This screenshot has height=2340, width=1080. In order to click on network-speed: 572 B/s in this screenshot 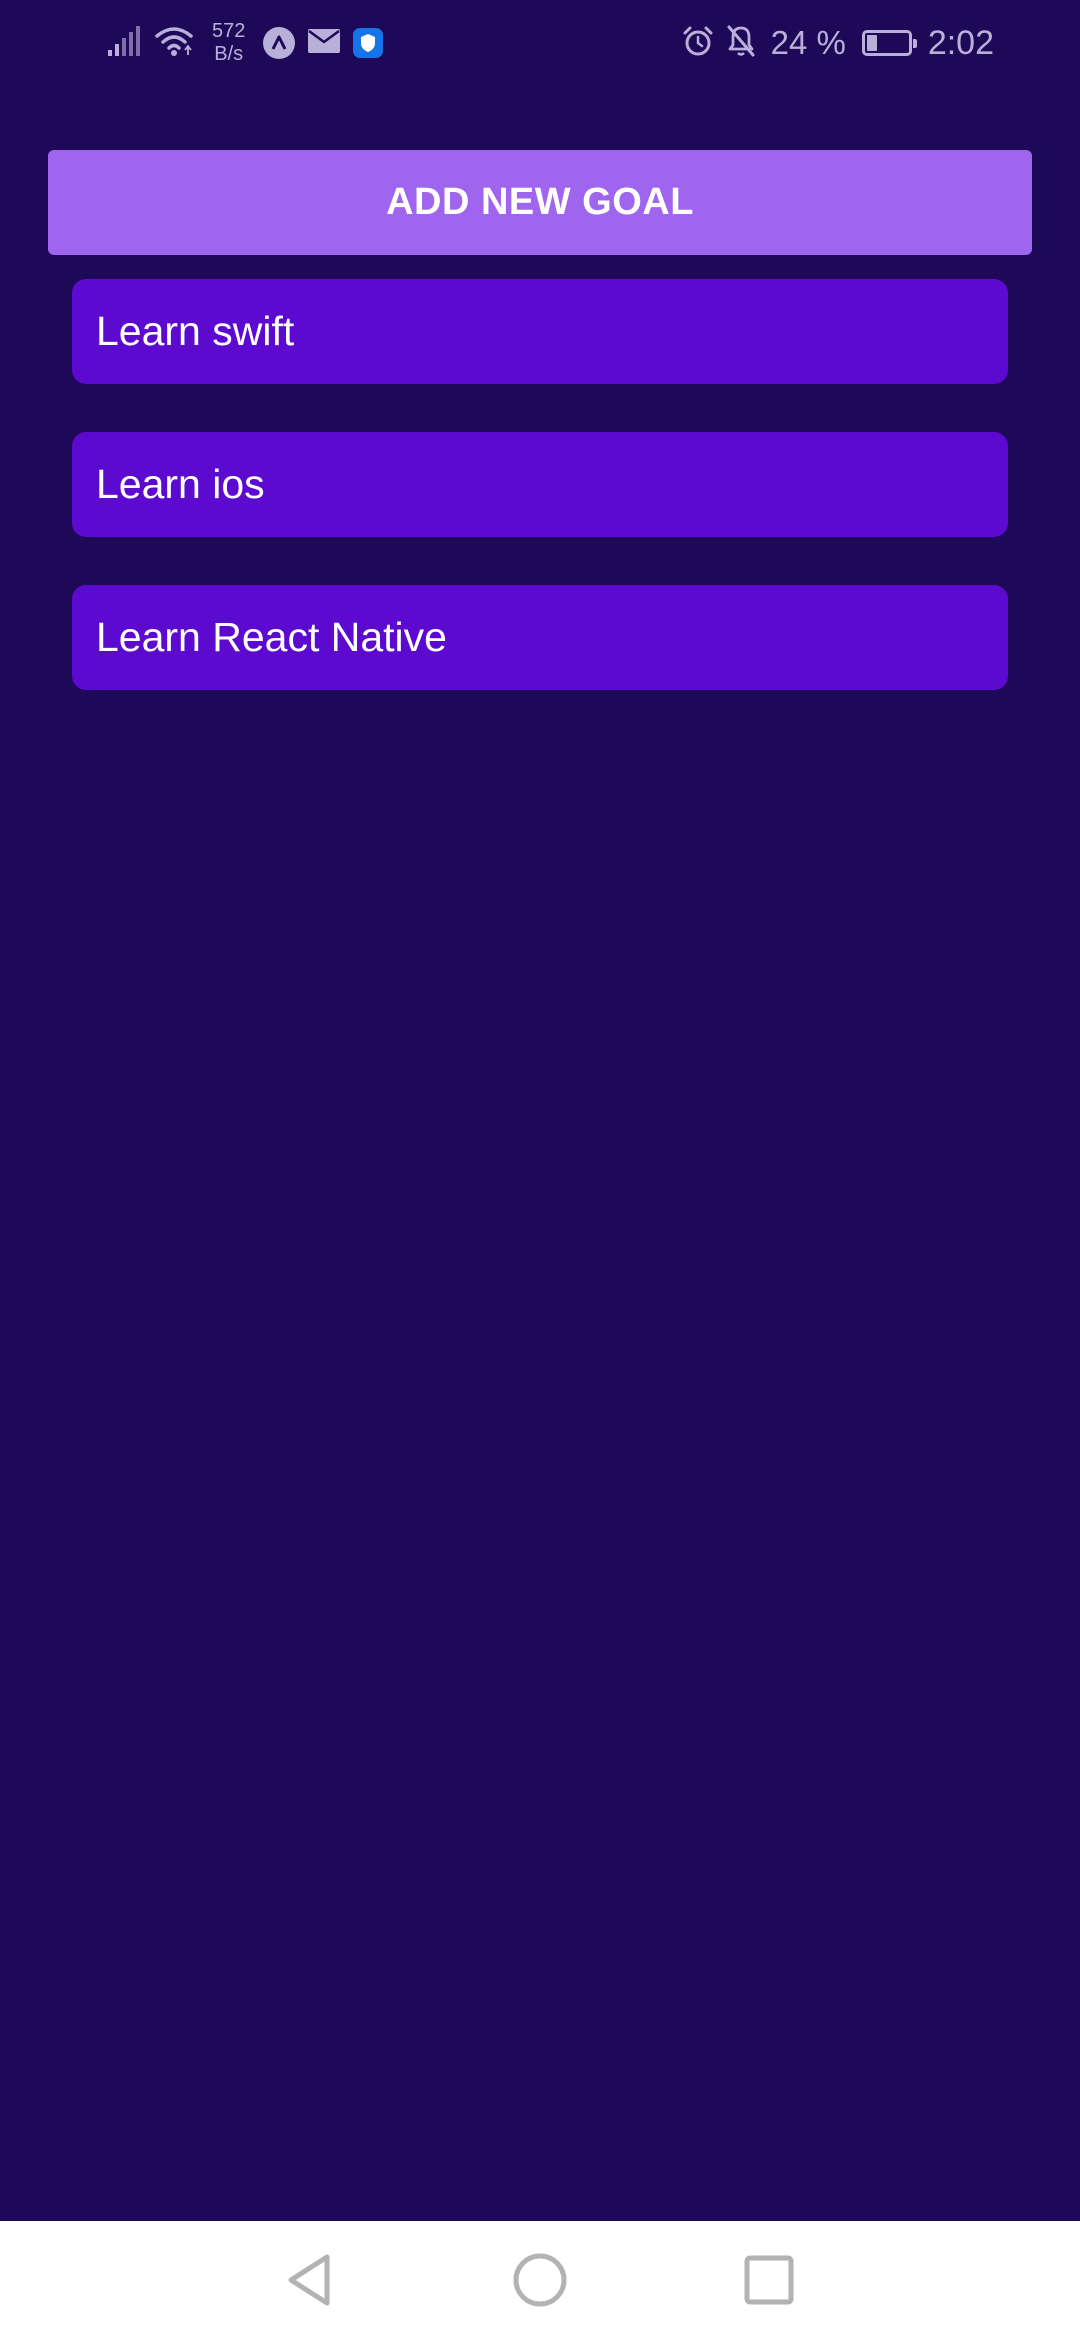, I will do `click(228, 43)`.